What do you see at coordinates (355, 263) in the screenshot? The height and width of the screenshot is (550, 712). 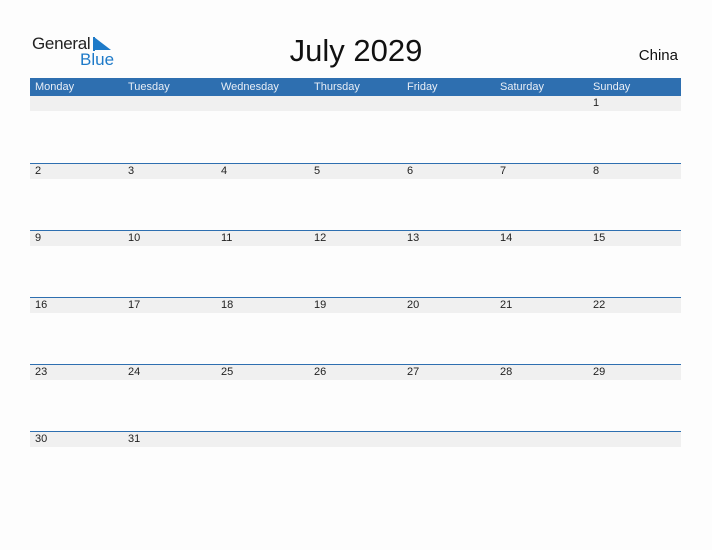 I see `week-row: 9 10 11 12 13 14 15` at bounding box center [355, 263].